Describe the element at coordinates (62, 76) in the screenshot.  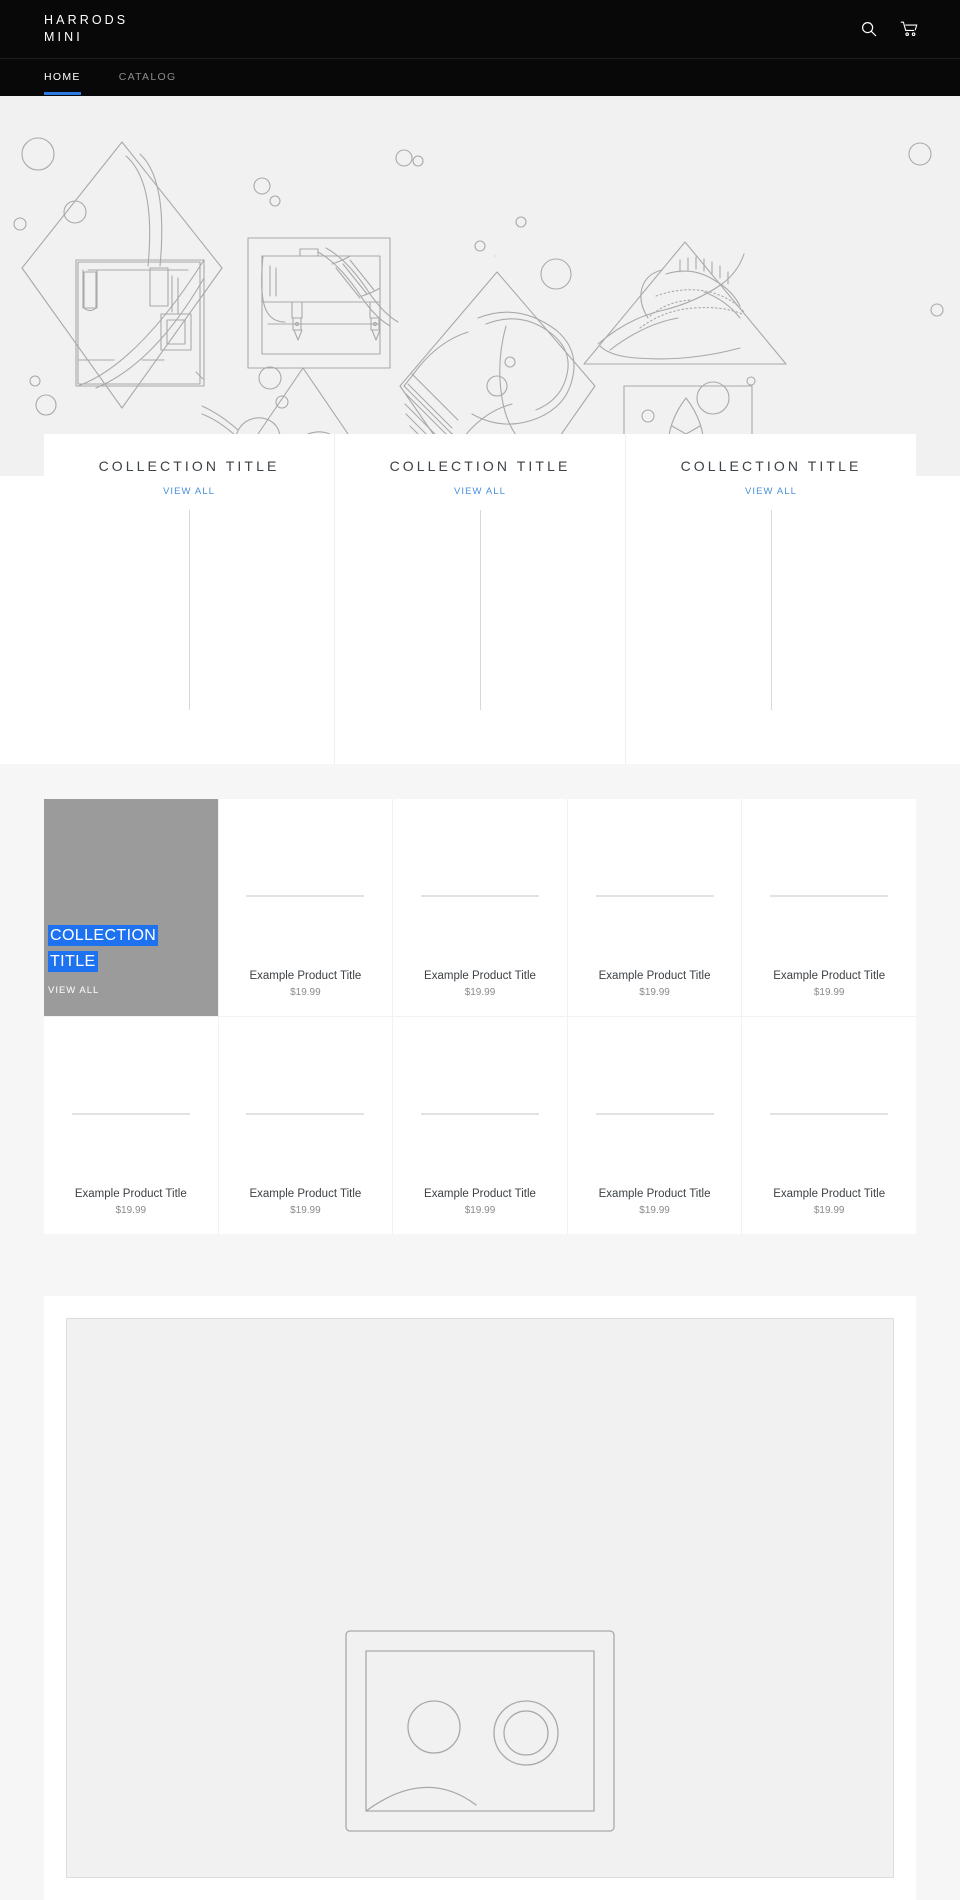
I see `nav-item-home: HOME` at that location.